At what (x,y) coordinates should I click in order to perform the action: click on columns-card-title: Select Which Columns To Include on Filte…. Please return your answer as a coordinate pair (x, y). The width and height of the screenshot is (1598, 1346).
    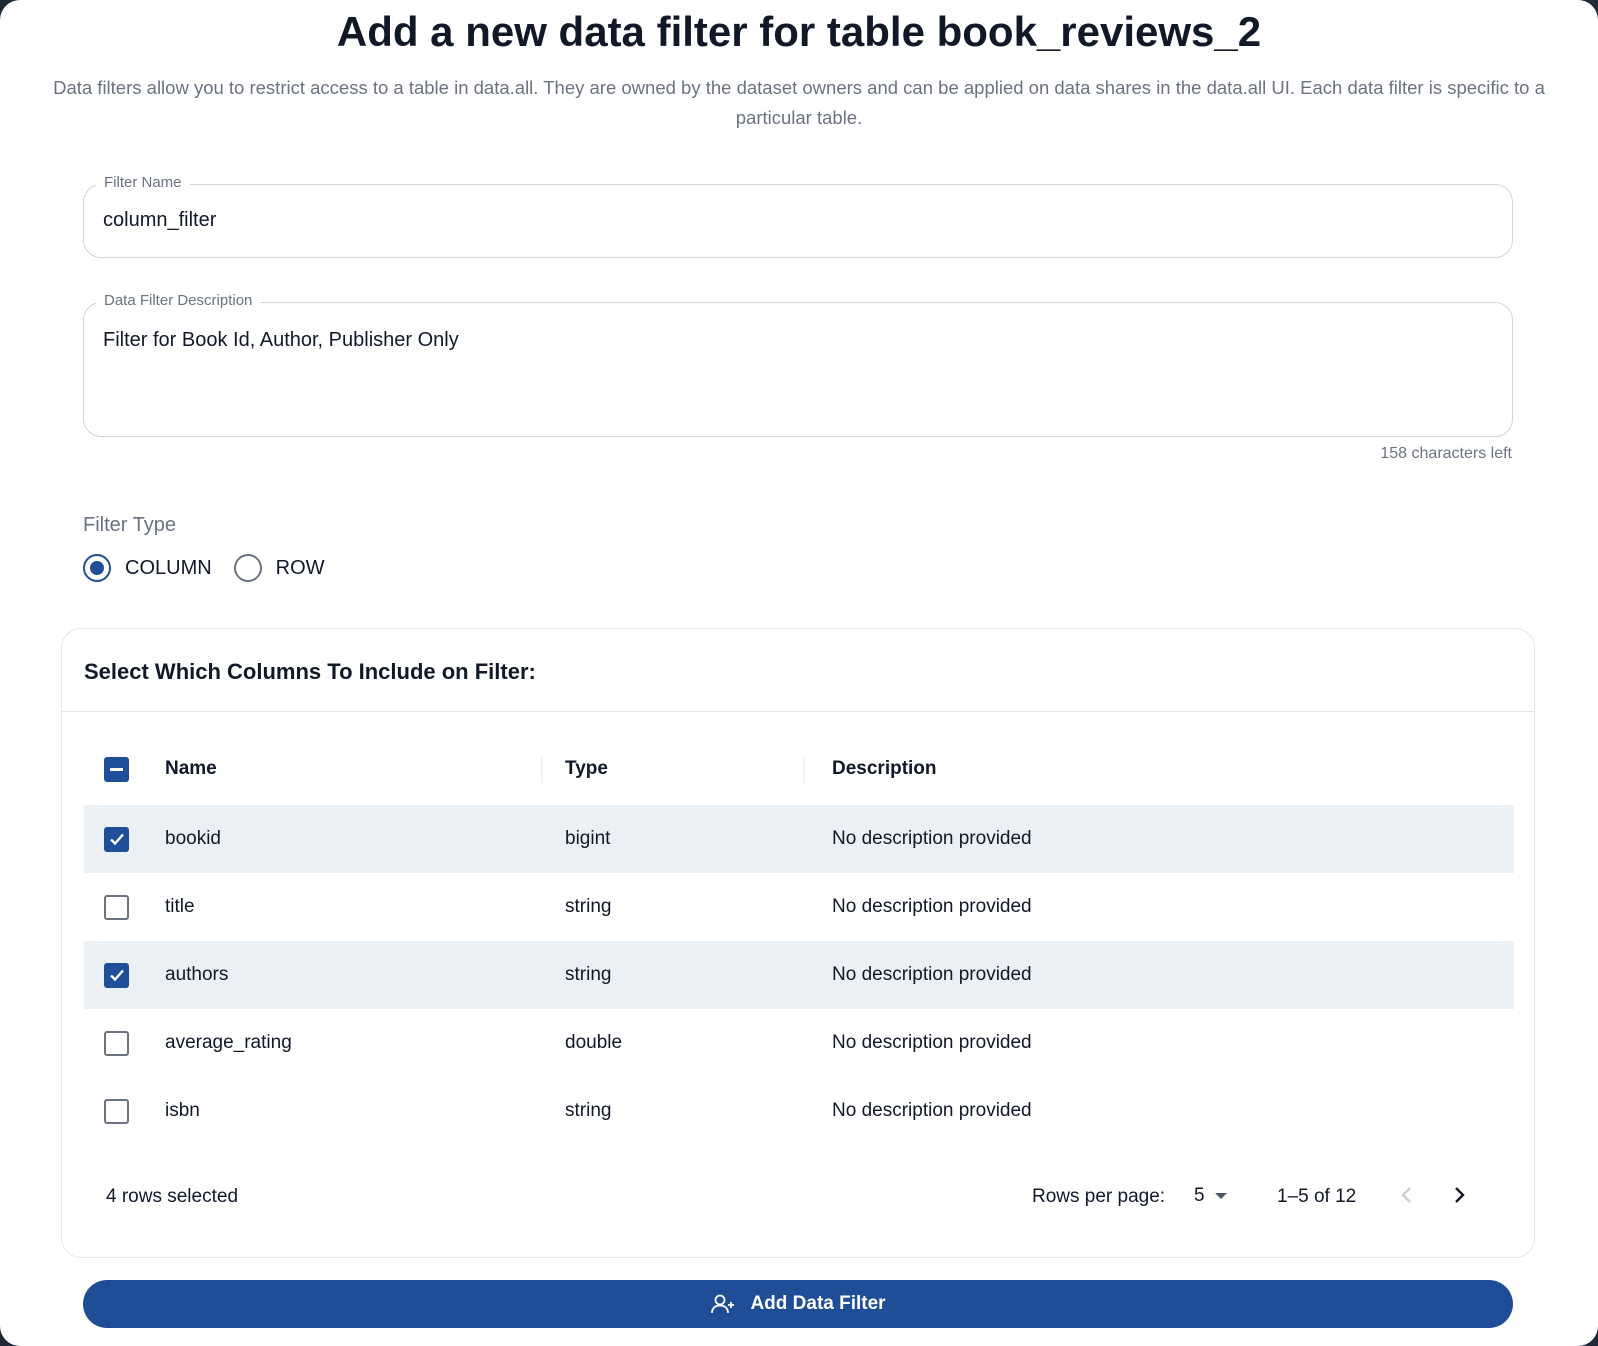
    Looking at the image, I should click on (310, 671).